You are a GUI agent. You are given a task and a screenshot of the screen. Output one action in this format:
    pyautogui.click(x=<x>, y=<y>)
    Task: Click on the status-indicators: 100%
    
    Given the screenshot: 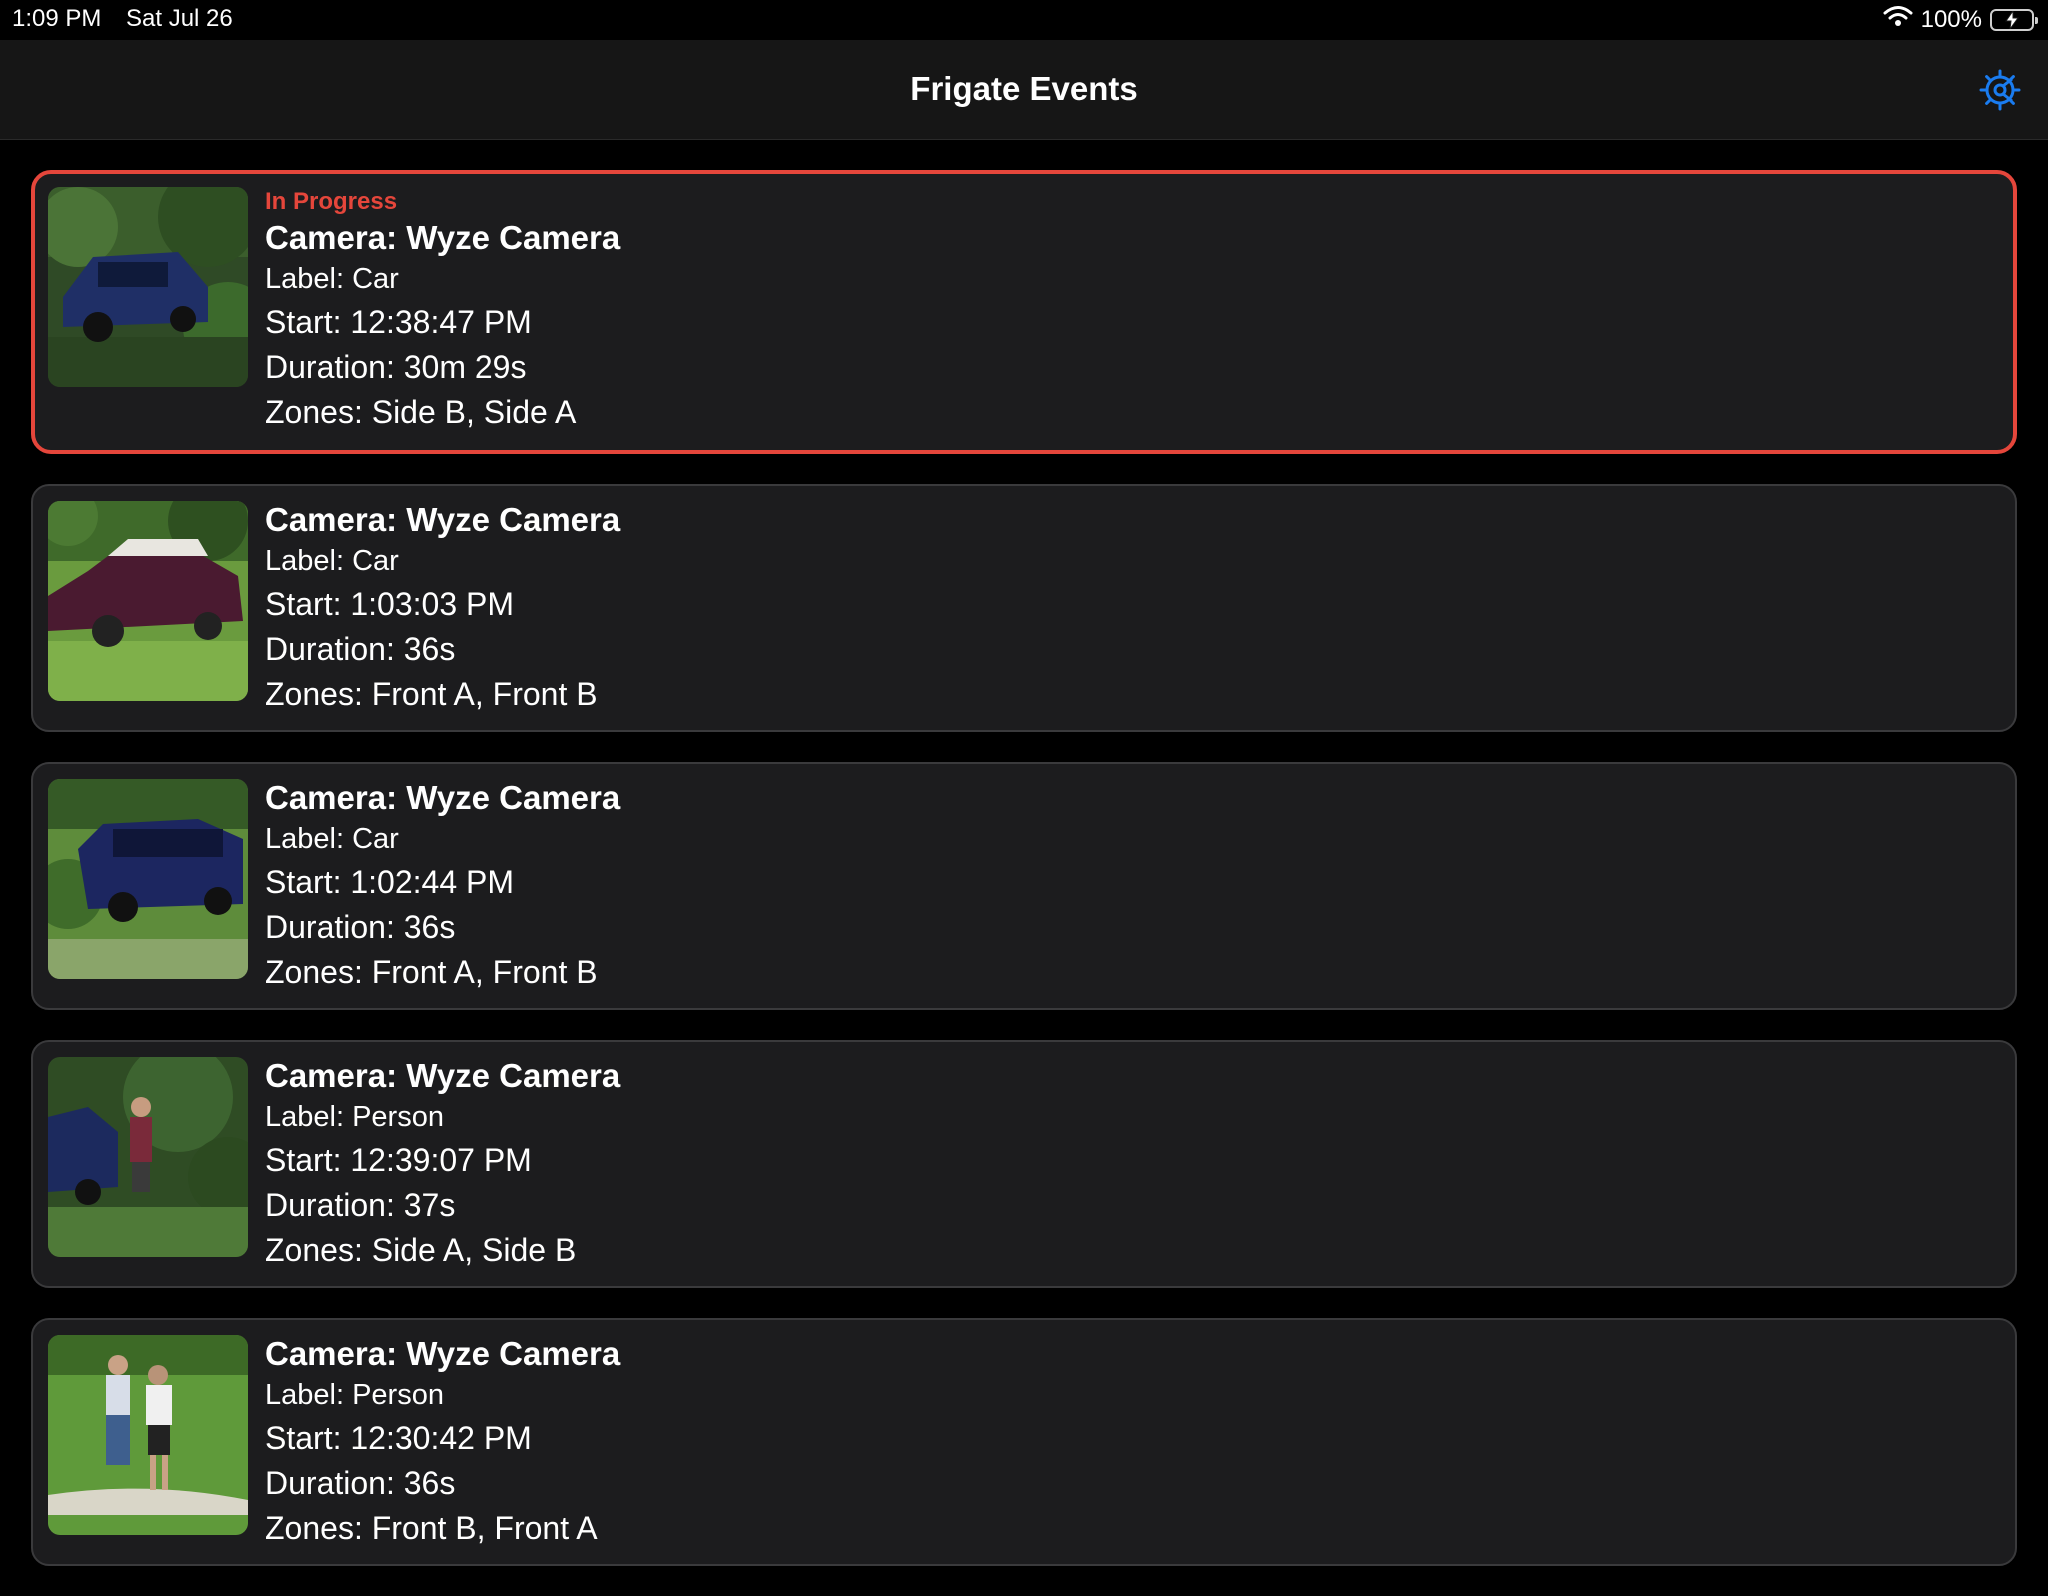 What is the action you would take?
    pyautogui.click(x=1960, y=19)
    